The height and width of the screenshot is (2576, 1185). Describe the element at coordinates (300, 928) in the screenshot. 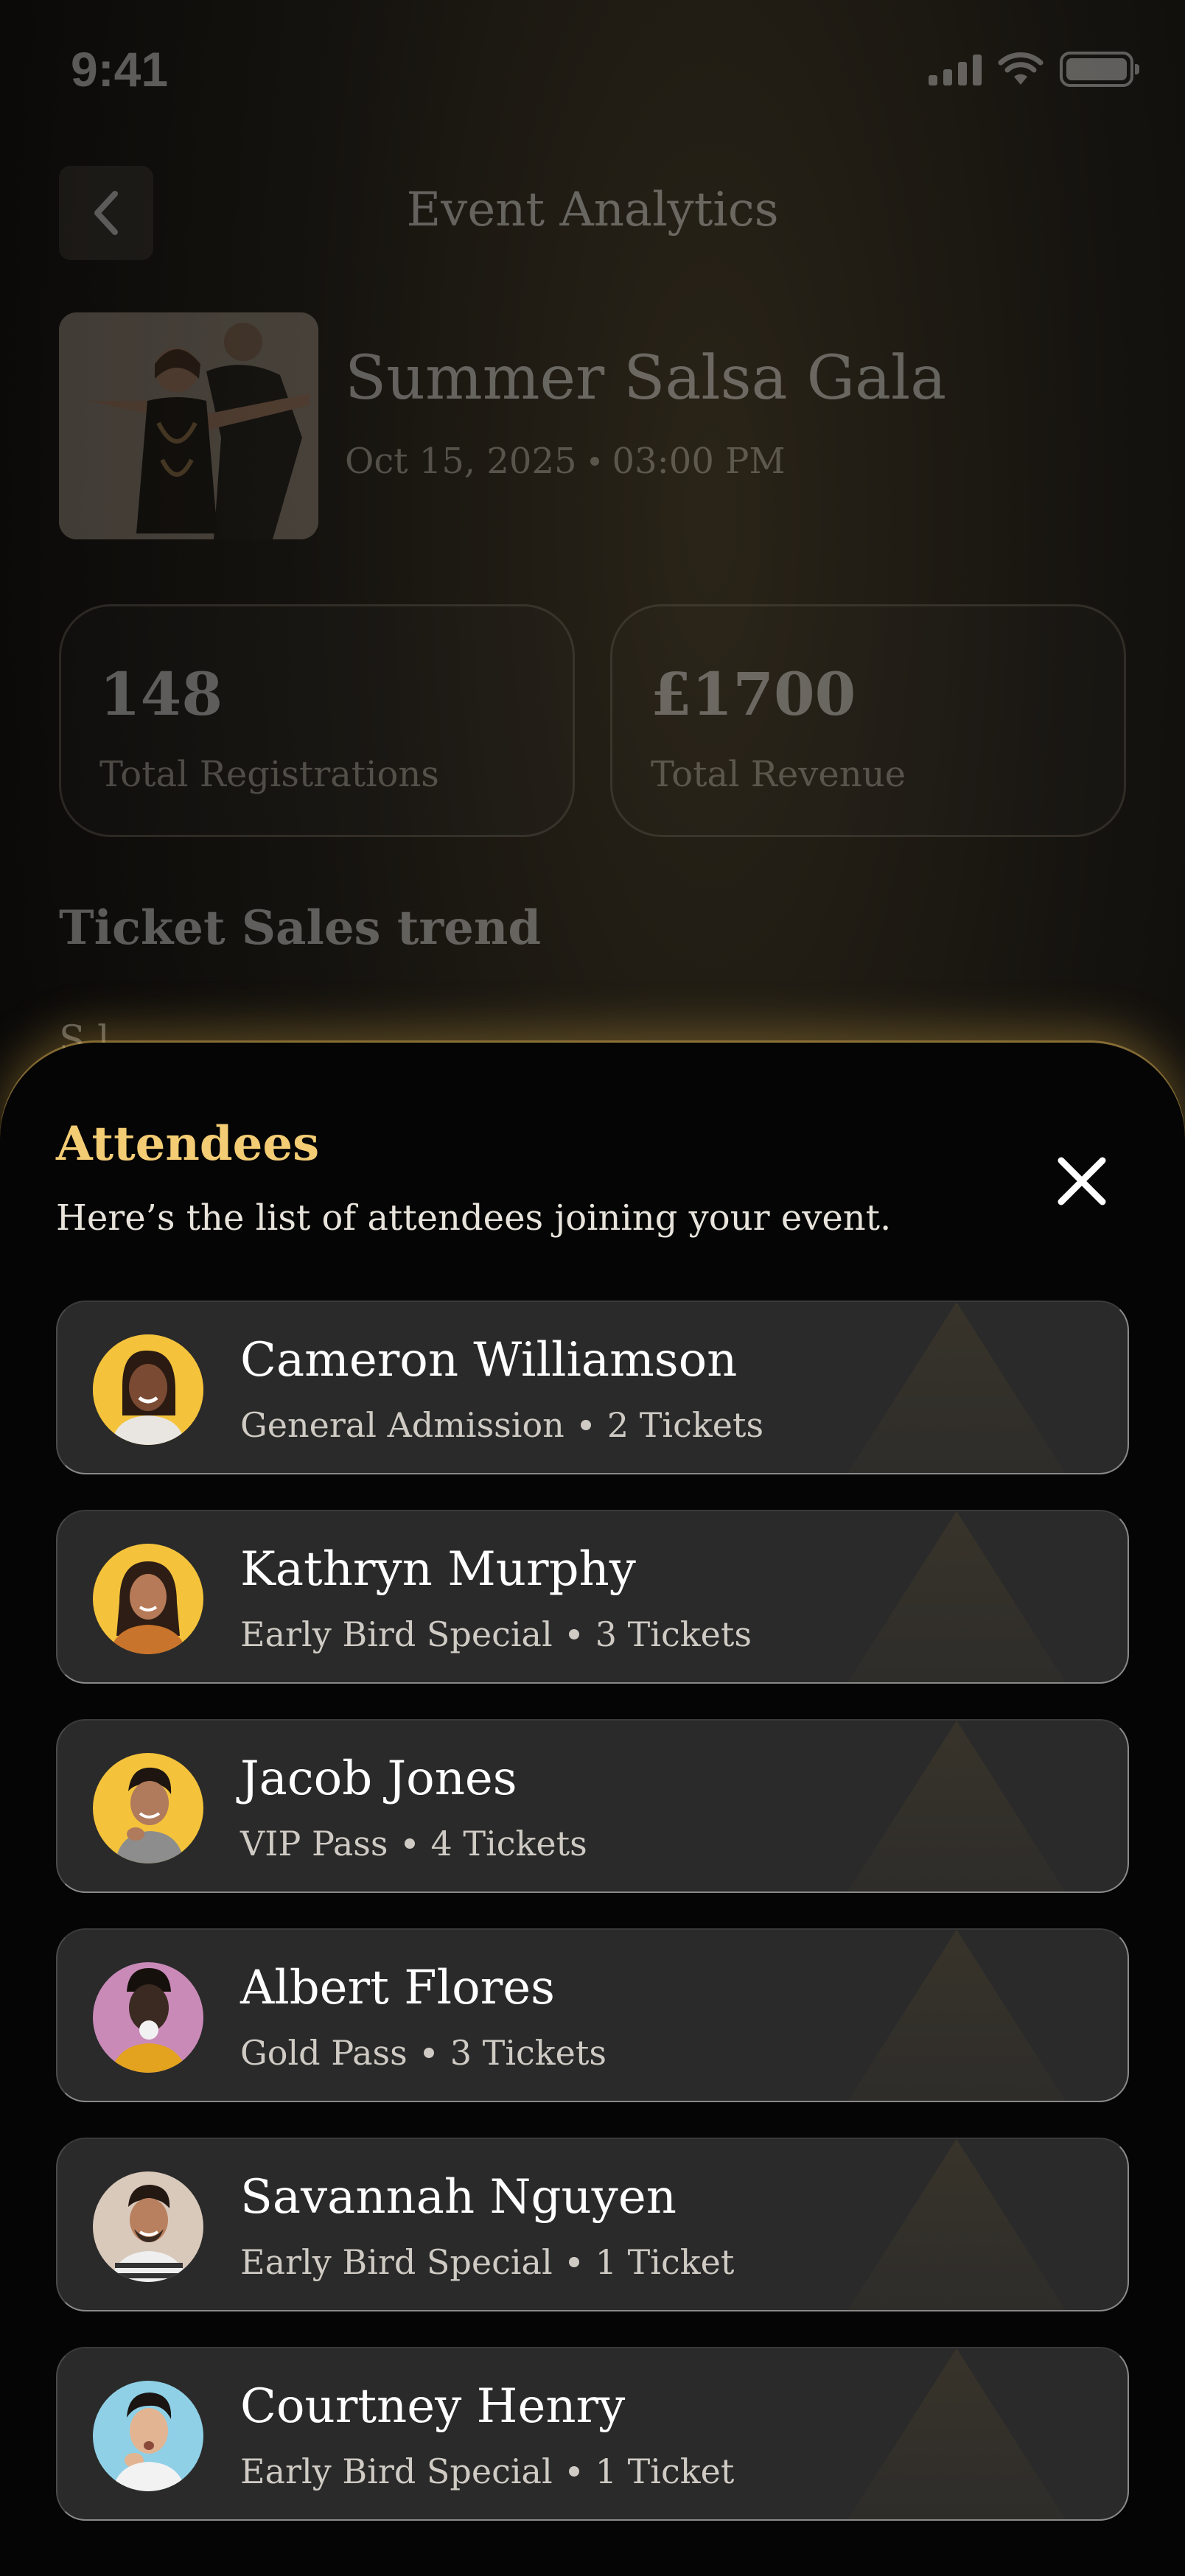

I see `section-title: Ticket Sales trend` at that location.